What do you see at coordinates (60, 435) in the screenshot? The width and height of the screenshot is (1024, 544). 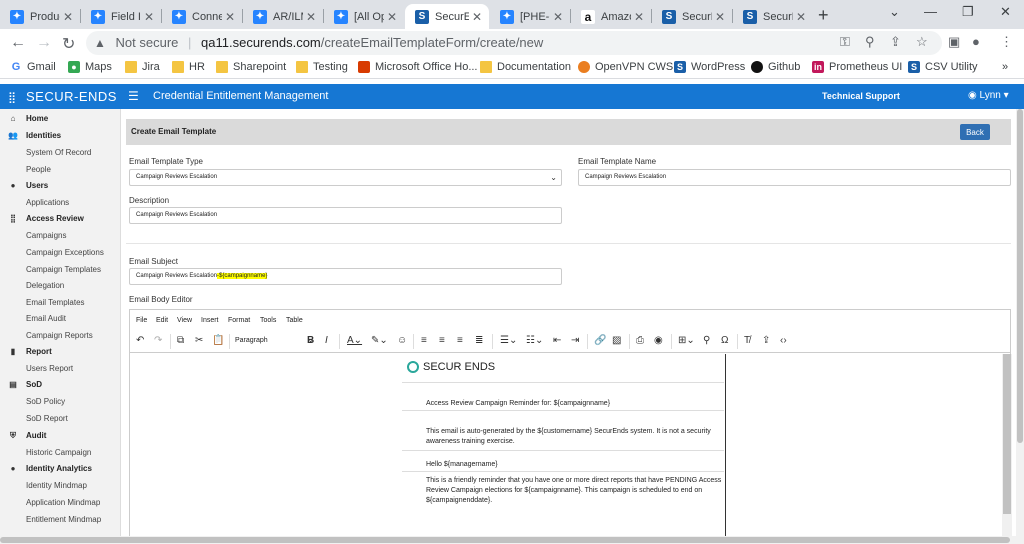 I see `sidebar-item-audit: ⛨ Audit` at bounding box center [60, 435].